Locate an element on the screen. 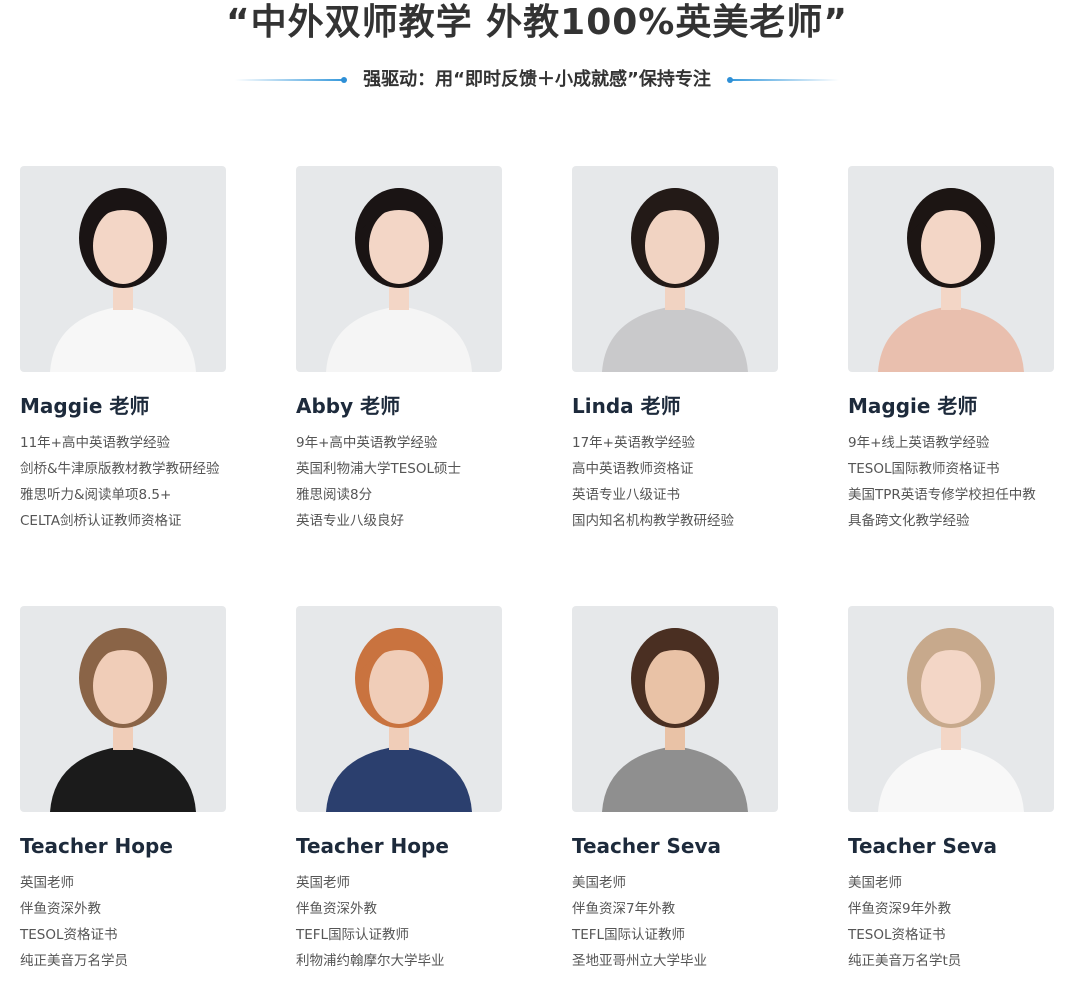 Image resolution: width=1074 pixels, height=986 pixels. credential-line: 雅思阅读8分 is located at coordinates (334, 495).